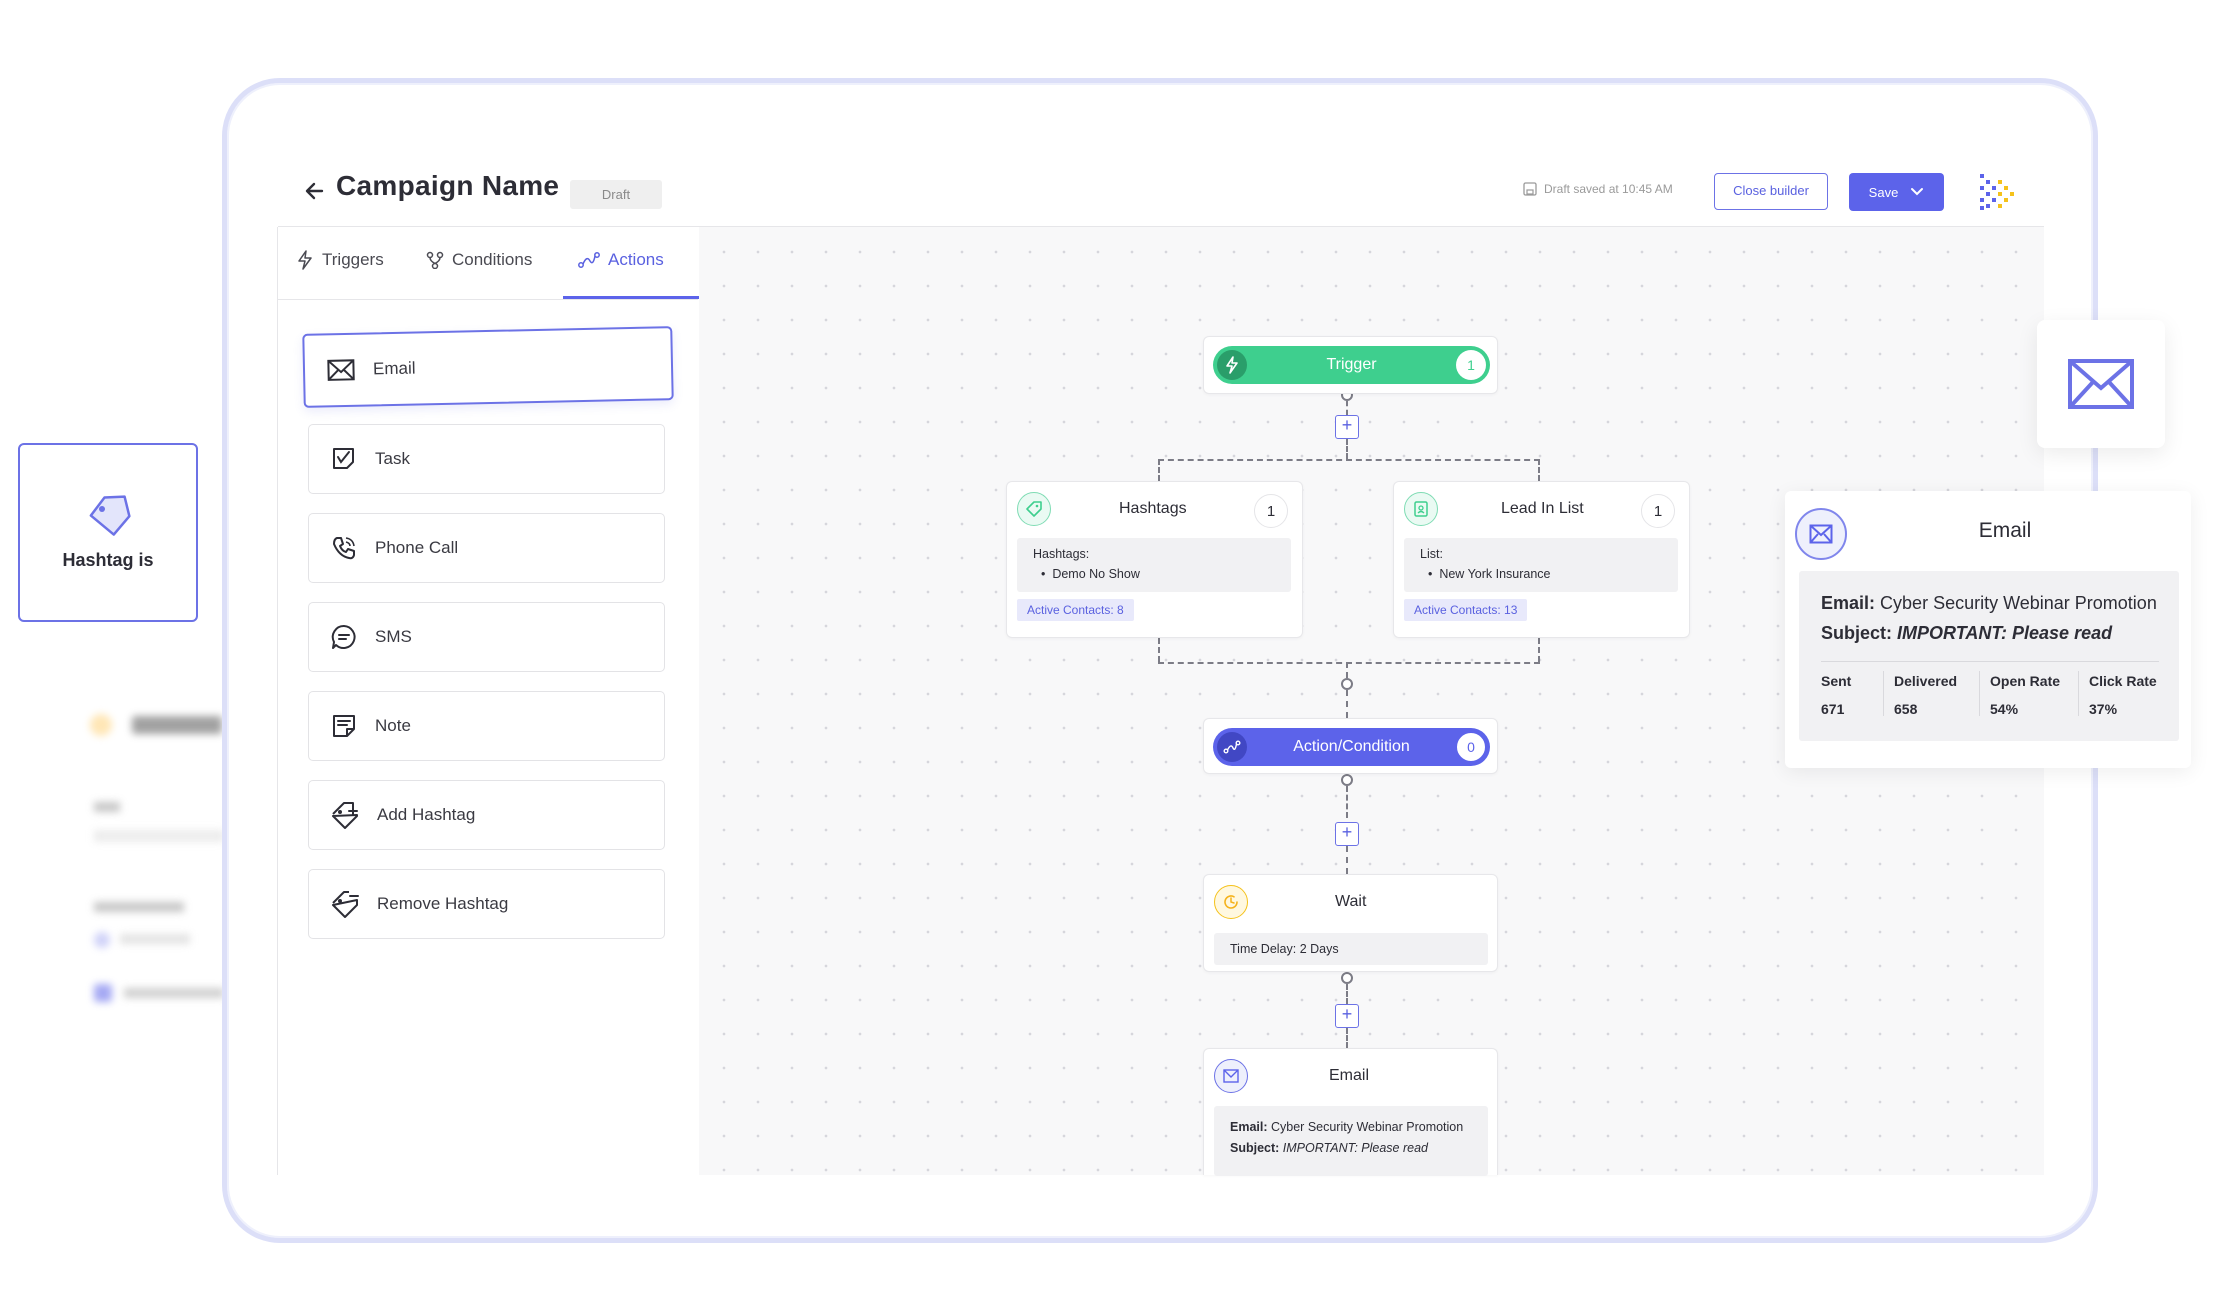 This screenshot has height=1311, width=2217. What do you see at coordinates (343, 636) in the screenshot?
I see `chat-bubble-icon` at bounding box center [343, 636].